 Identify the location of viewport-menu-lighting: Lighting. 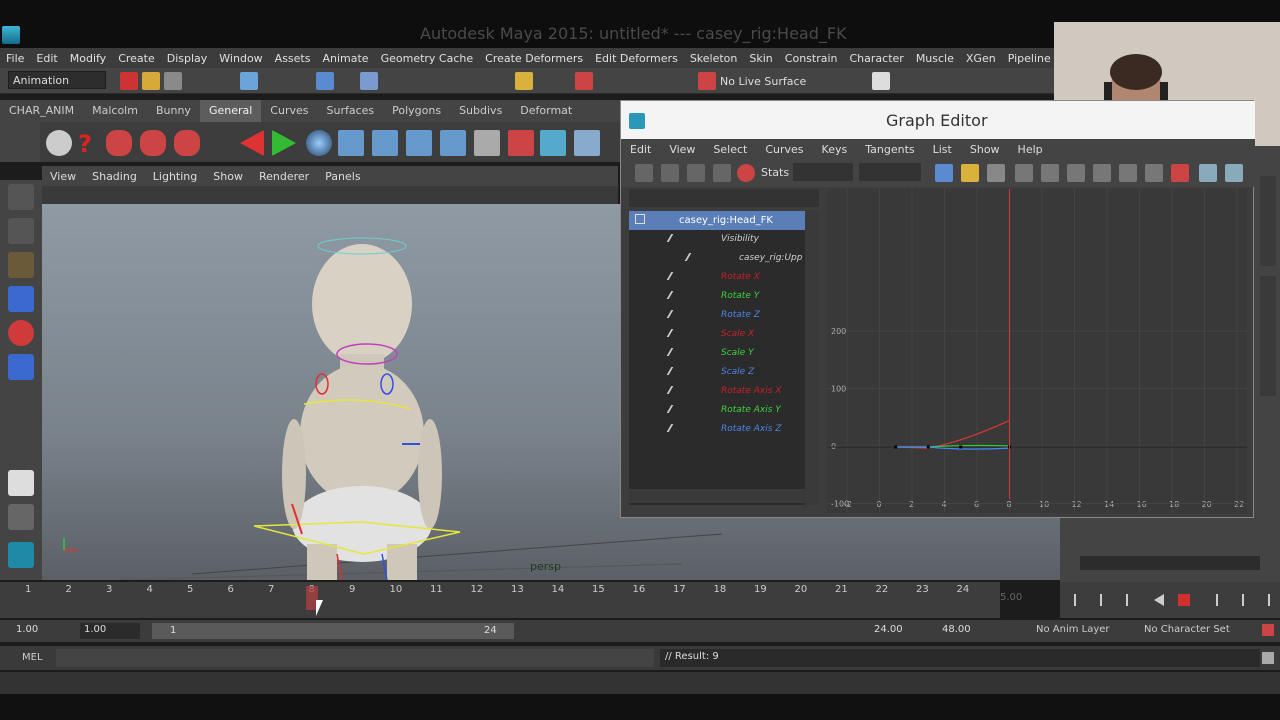
(175, 176).